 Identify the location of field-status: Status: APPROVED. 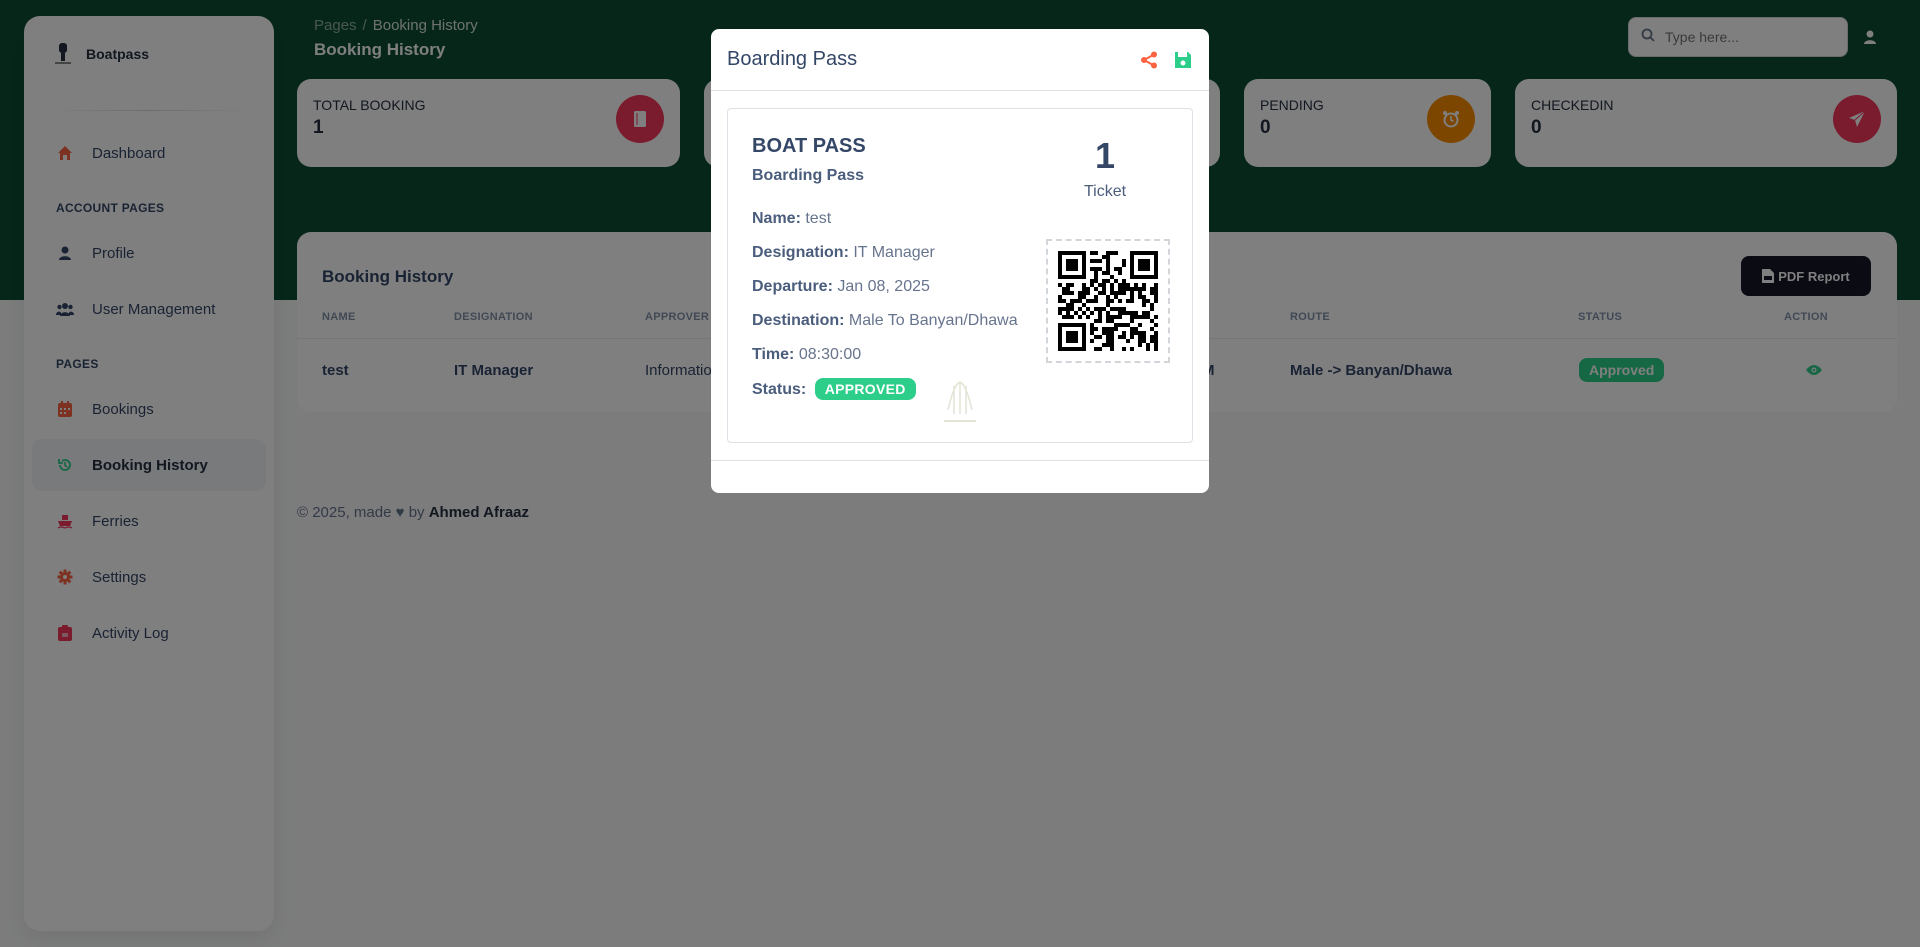
(834, 389).